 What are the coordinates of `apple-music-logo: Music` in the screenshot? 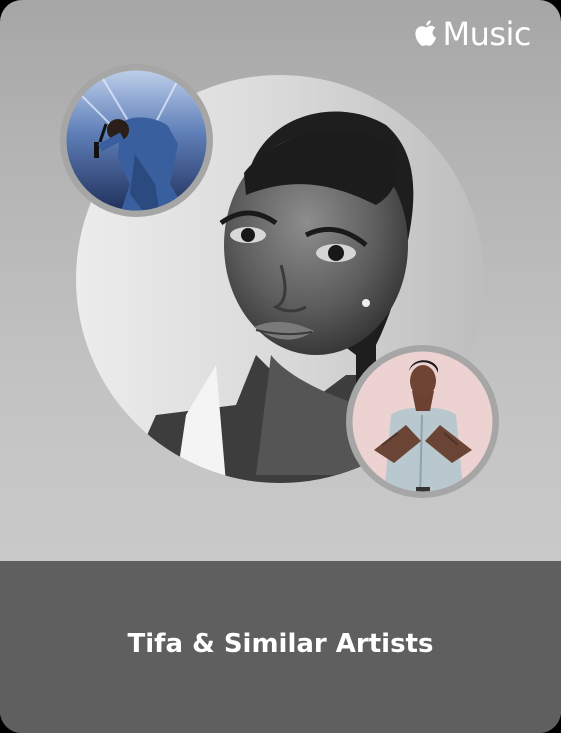 It's located at (472, 34).